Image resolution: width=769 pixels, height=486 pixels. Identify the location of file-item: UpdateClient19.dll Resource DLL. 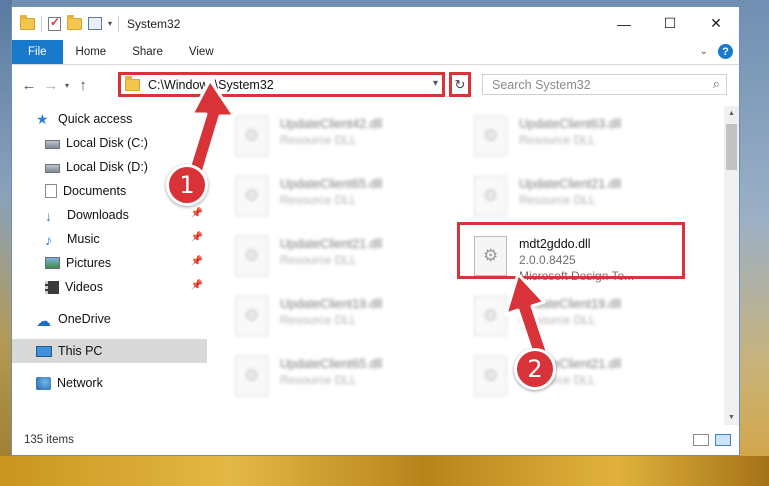
(350, 319).